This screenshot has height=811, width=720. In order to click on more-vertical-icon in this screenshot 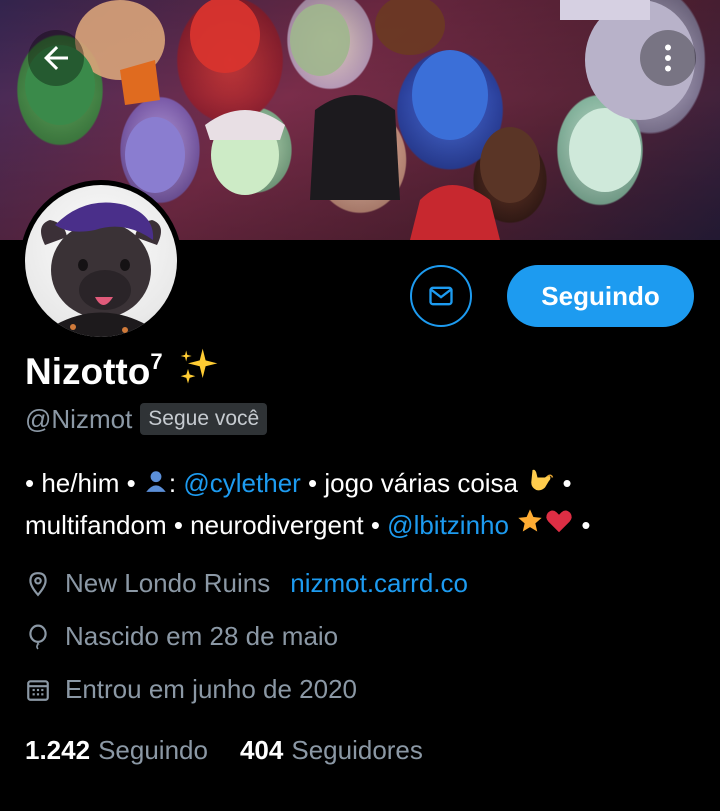, I will do `click(668, 58)`.